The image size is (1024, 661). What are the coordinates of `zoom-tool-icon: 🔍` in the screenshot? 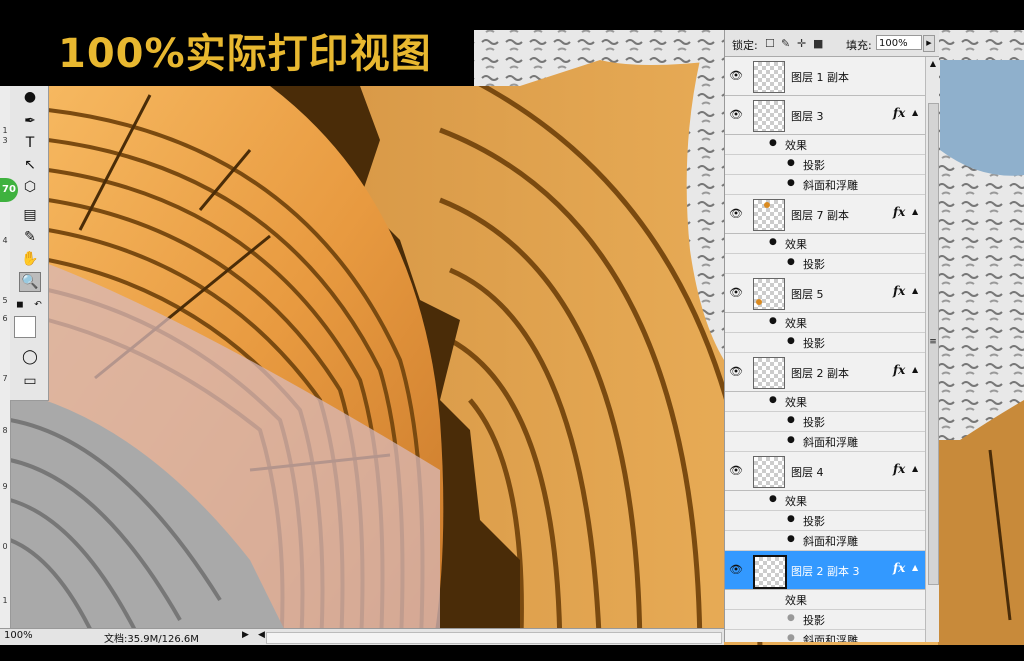 It's located at (30, 282).